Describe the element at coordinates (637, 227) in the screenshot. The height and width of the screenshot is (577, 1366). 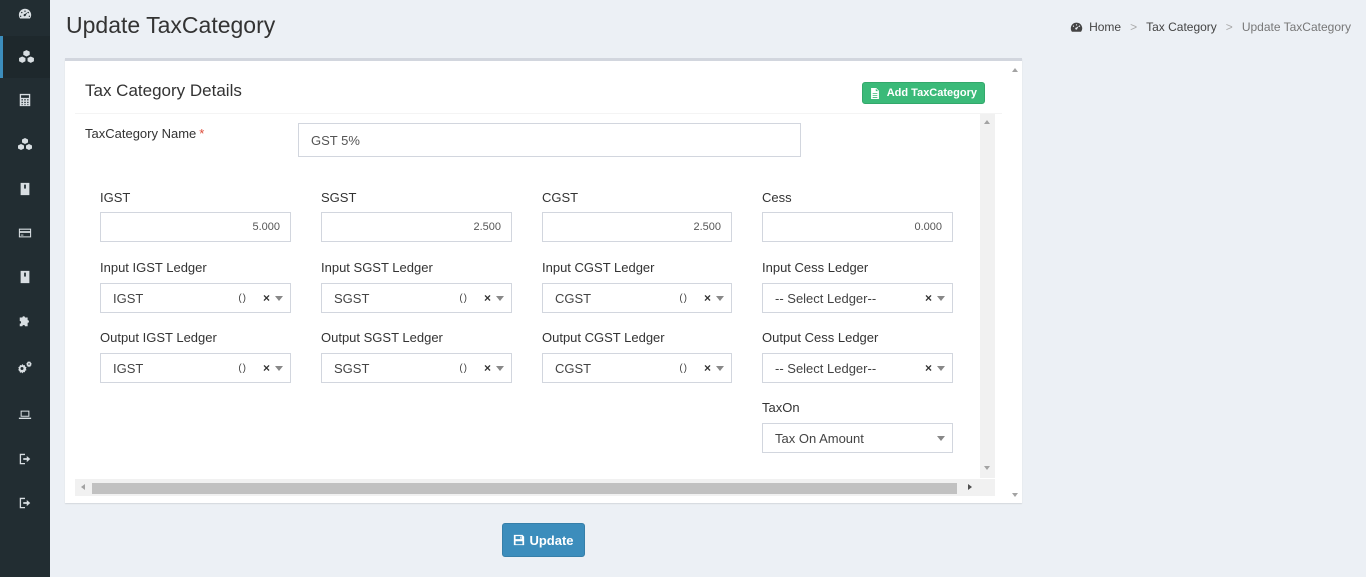
I see `cgst-input: 2.500` at that location.